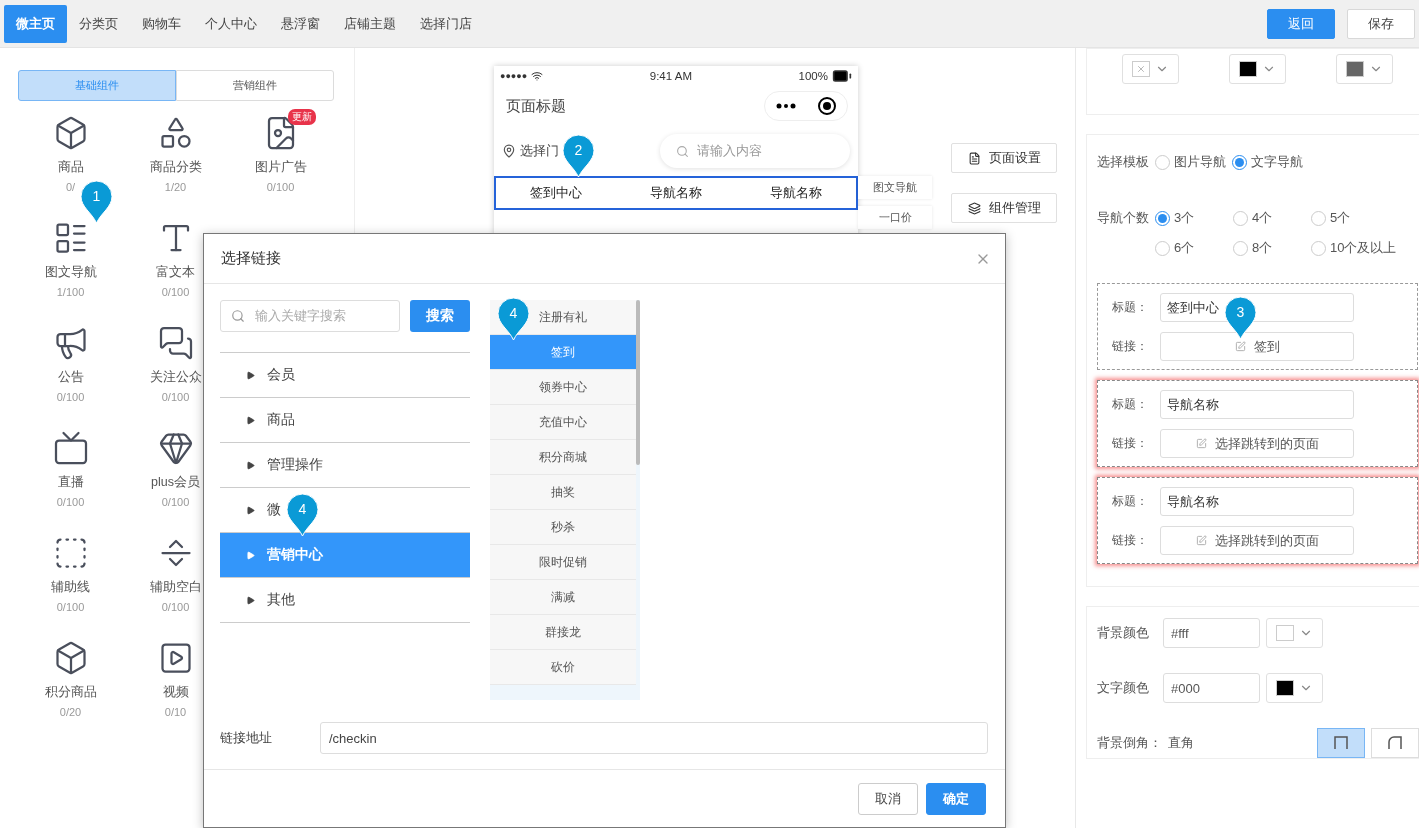 This screenshot has height=828, width=1419. Describe the element at coordinates (175, 448) in the screenshot. I see `gem-icon` at that location.